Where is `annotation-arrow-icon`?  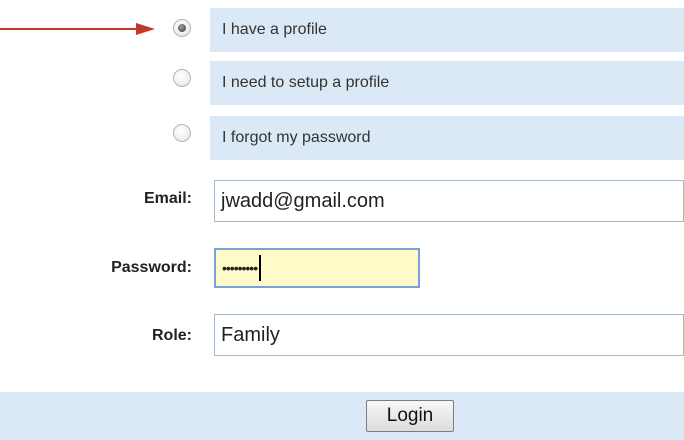 annotation-arrow-icon is located at coordinates (77, 29).